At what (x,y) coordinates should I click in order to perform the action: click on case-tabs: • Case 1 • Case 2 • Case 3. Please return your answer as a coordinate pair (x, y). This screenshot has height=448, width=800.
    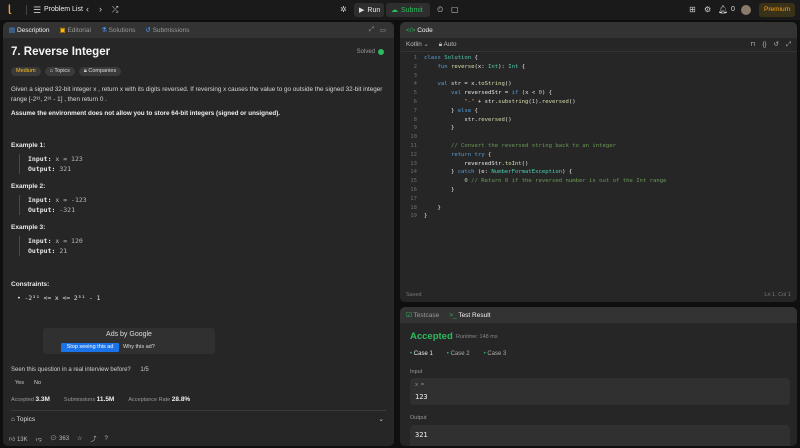
    Looking at the image, I should click on (458, 354).